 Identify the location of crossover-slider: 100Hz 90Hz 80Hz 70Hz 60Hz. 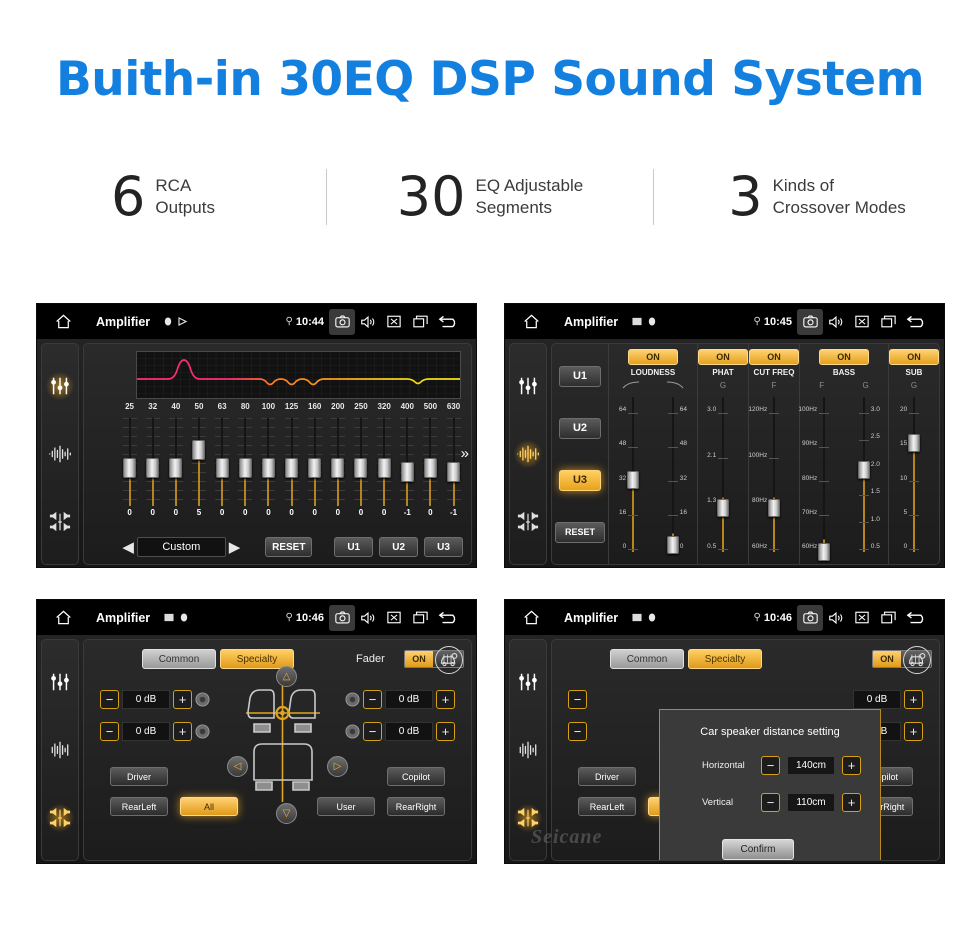
(821, 477).